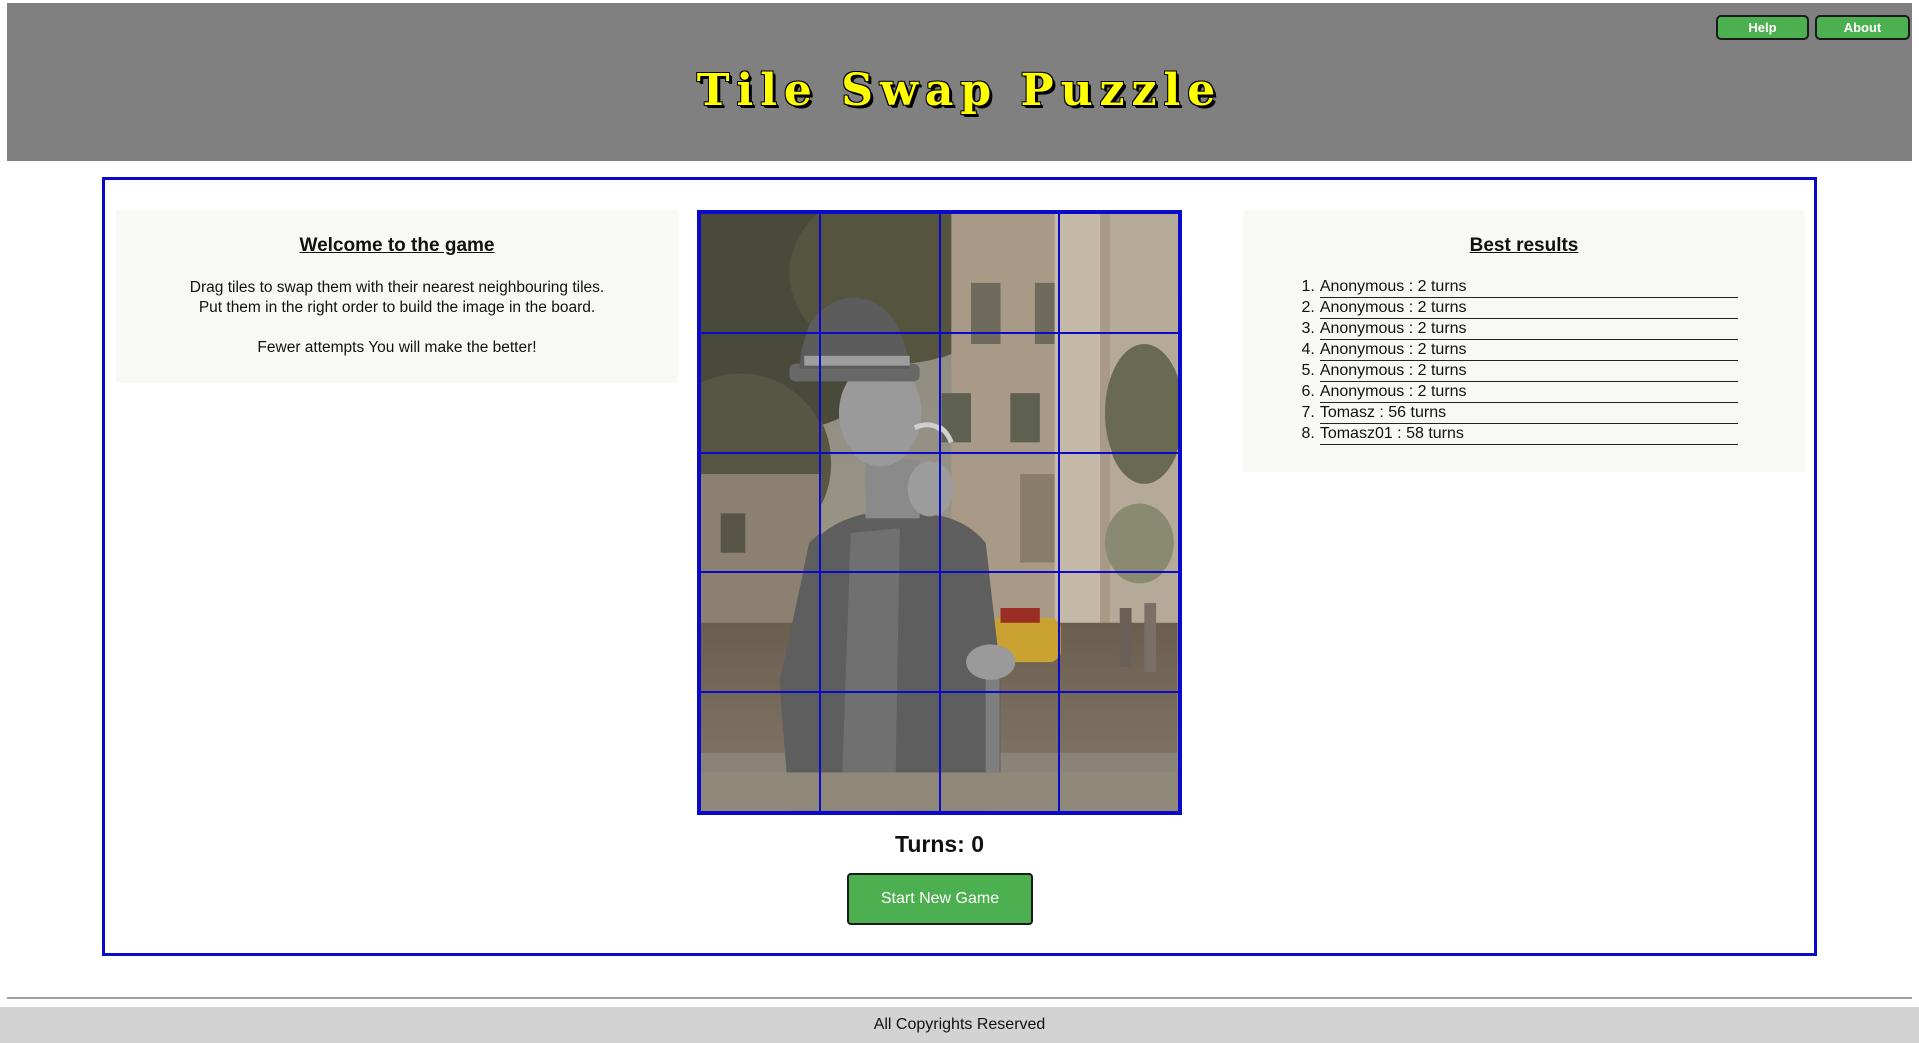 The width and height of the screenshot is (1919, 1043). Describe the element at coordinates (959, 998) in the screenshot. I see `footer-divider` at that location.